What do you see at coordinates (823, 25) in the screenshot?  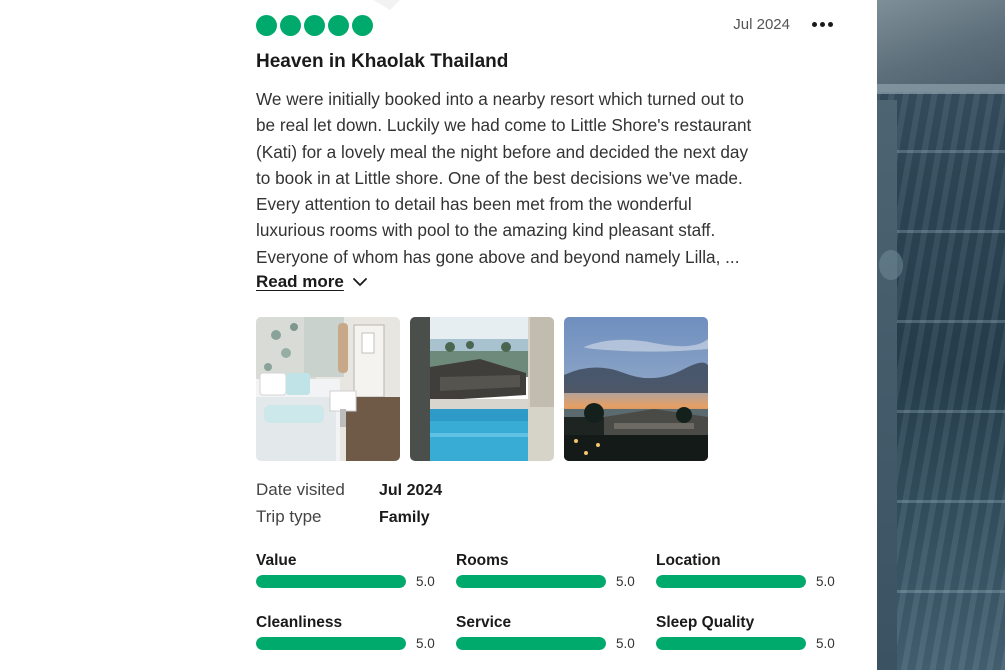 I see `more-horizontal-icon` at bounding box center [823, 25].